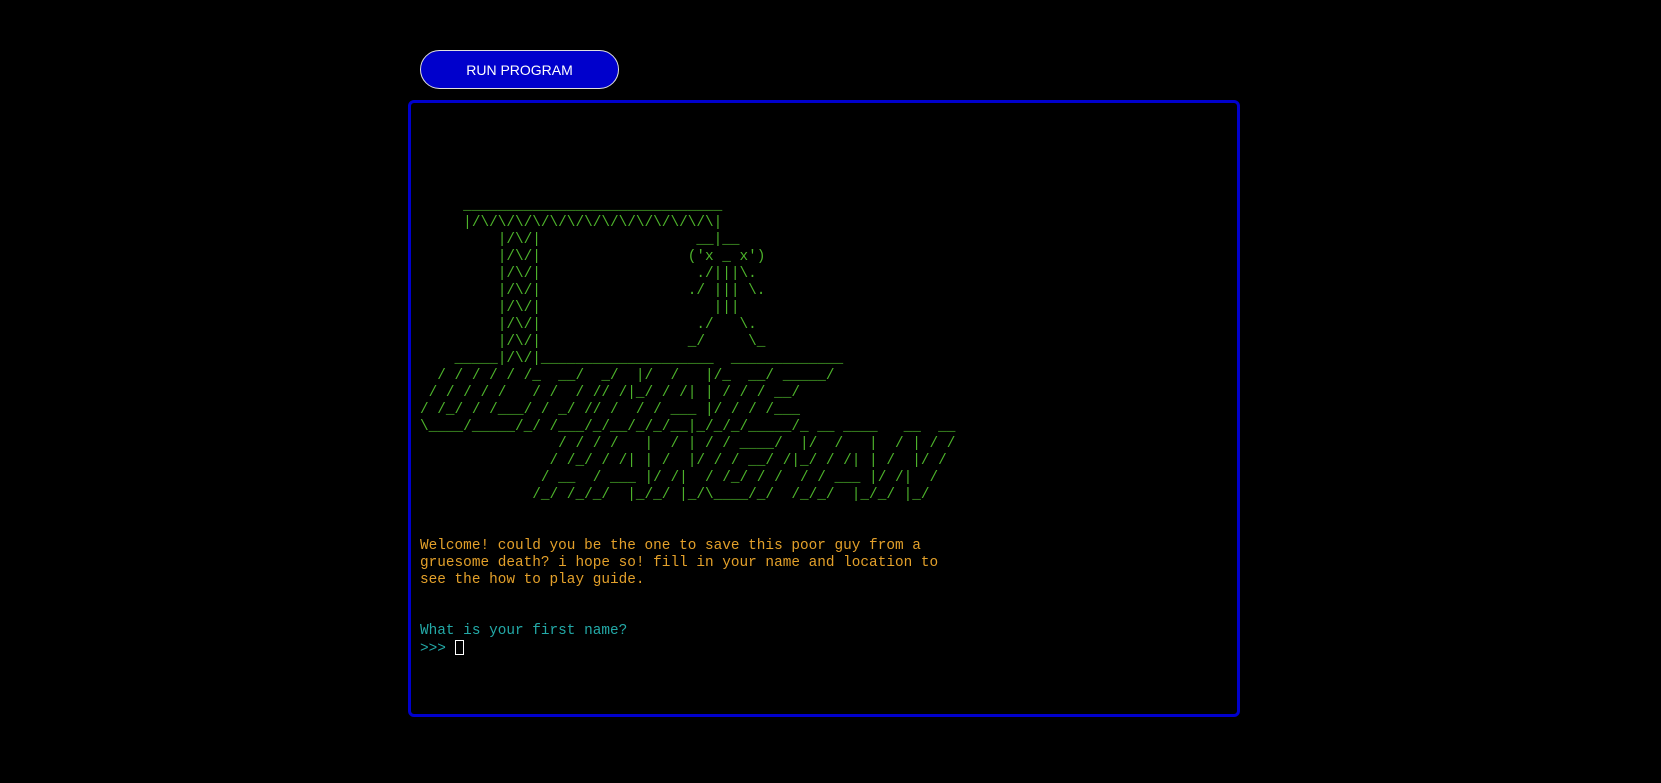  I want to click on run-program-button: RUN PROGRAM, so click(519, 69).